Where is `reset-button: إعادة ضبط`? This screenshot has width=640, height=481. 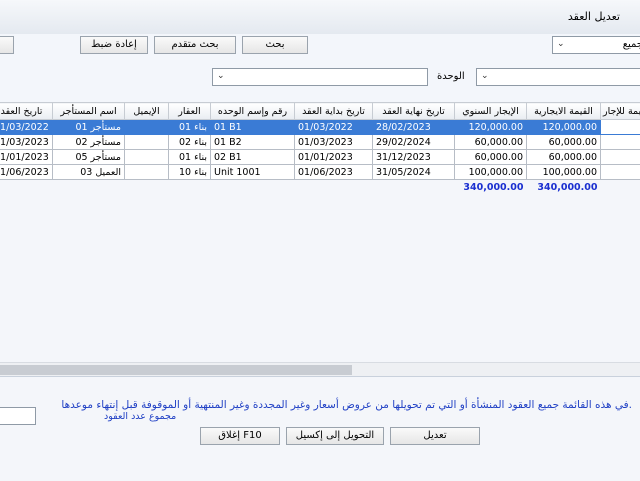 reset-button: إعادة ضبط is located at coordinates (114, 45).